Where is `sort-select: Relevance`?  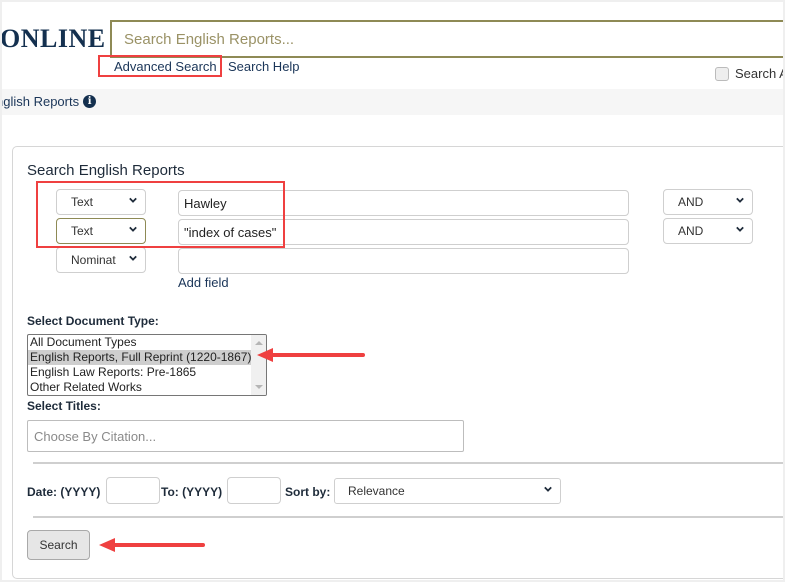
sort-select: Relevance is located at coordinates (447, 491).